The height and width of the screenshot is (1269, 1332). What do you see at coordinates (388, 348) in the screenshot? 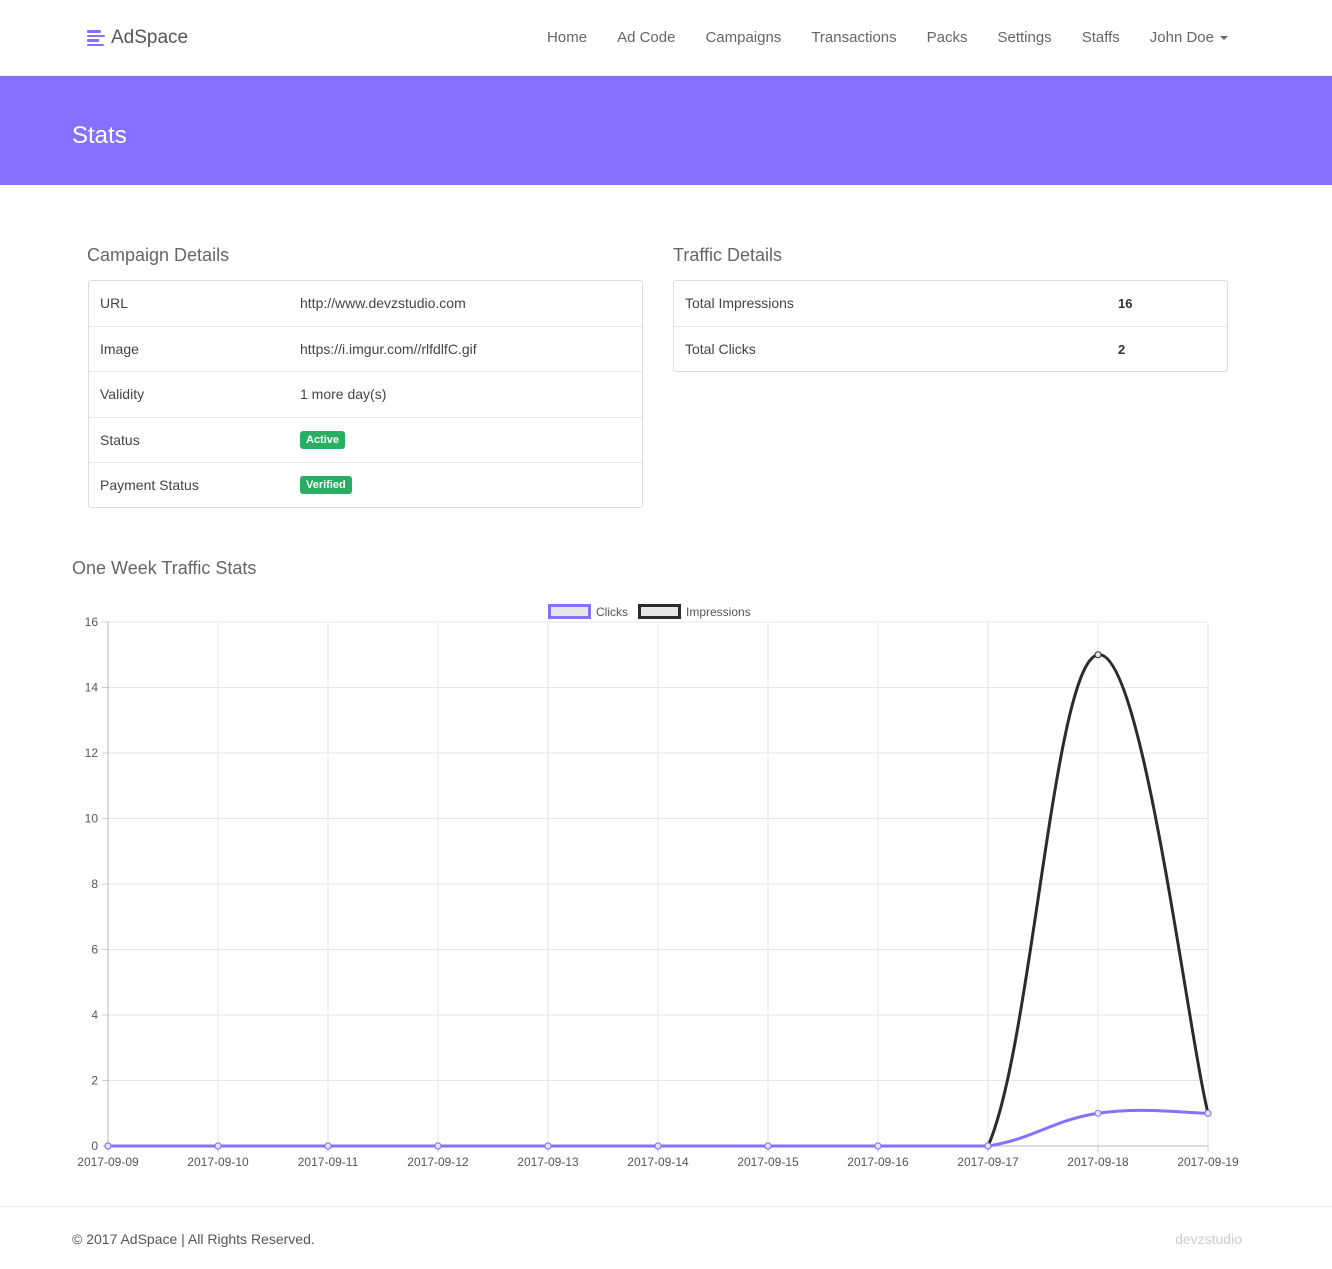
I see `campaign-image: https://i.imgur.com//rlfdlfC.gif` at bounding box center [388, 348].